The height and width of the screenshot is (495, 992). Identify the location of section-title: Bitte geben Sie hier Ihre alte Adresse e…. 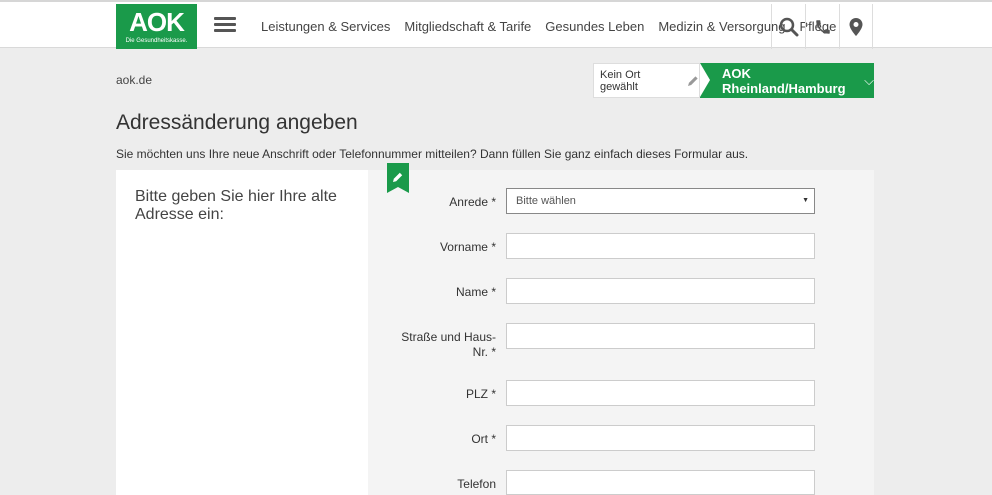
(236, 205).